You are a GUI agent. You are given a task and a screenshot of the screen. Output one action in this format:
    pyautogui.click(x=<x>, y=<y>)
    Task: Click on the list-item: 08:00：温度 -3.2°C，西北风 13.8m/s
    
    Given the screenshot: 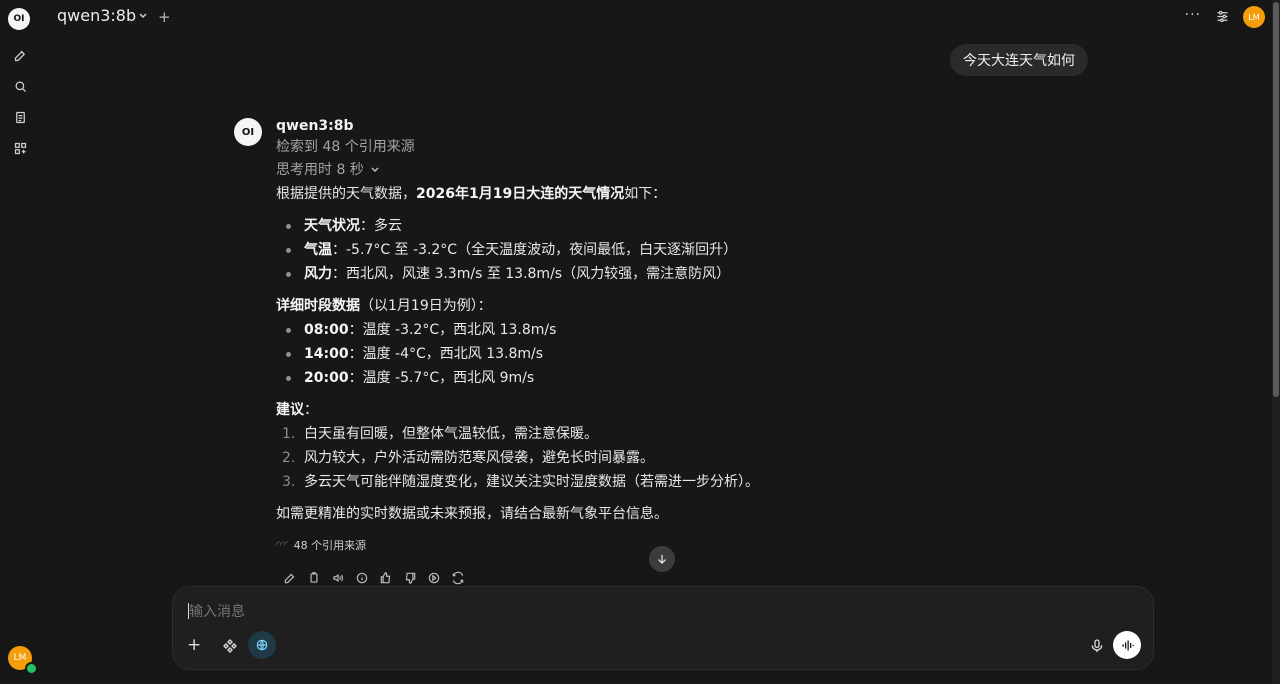 What is the action you would take?
    pyautogui.click(x=536, y=330)
    